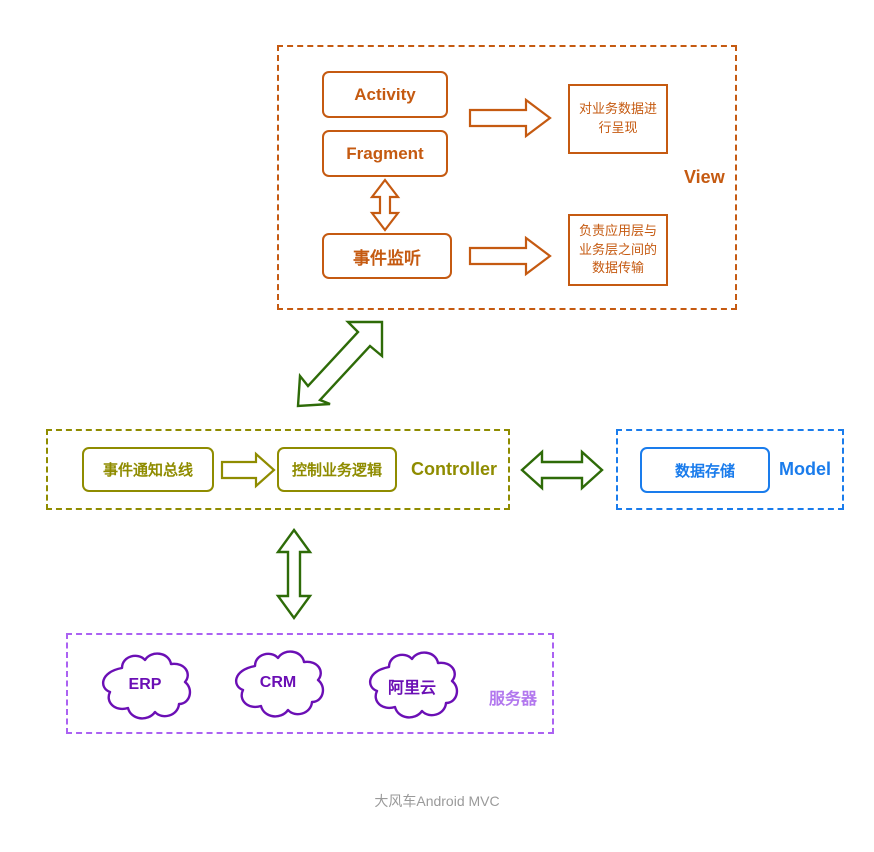 The height and width of the screenshot is (852, 874). I want to click on controller-box-event-bus: 事件通知总线, so click(148, 469).